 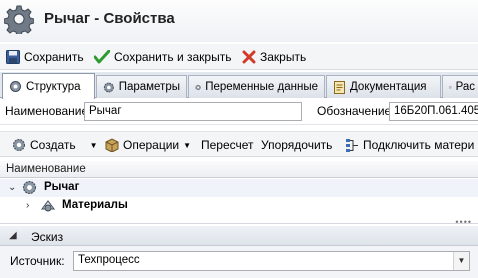 I want to click on tab-variable-data-label: Переменные данные, so click(x=261, y=87).